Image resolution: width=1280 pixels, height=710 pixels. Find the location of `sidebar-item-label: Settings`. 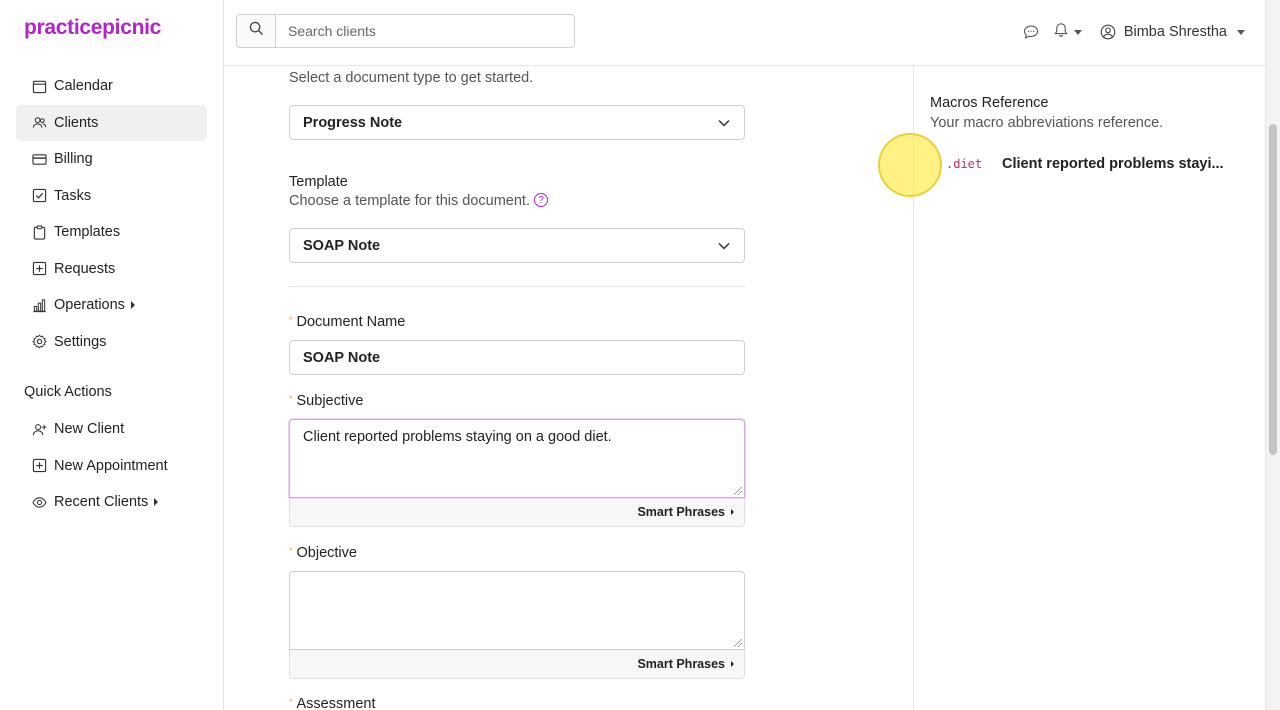

sidebar-item-label: Settings is located at coordinates (80, 341).